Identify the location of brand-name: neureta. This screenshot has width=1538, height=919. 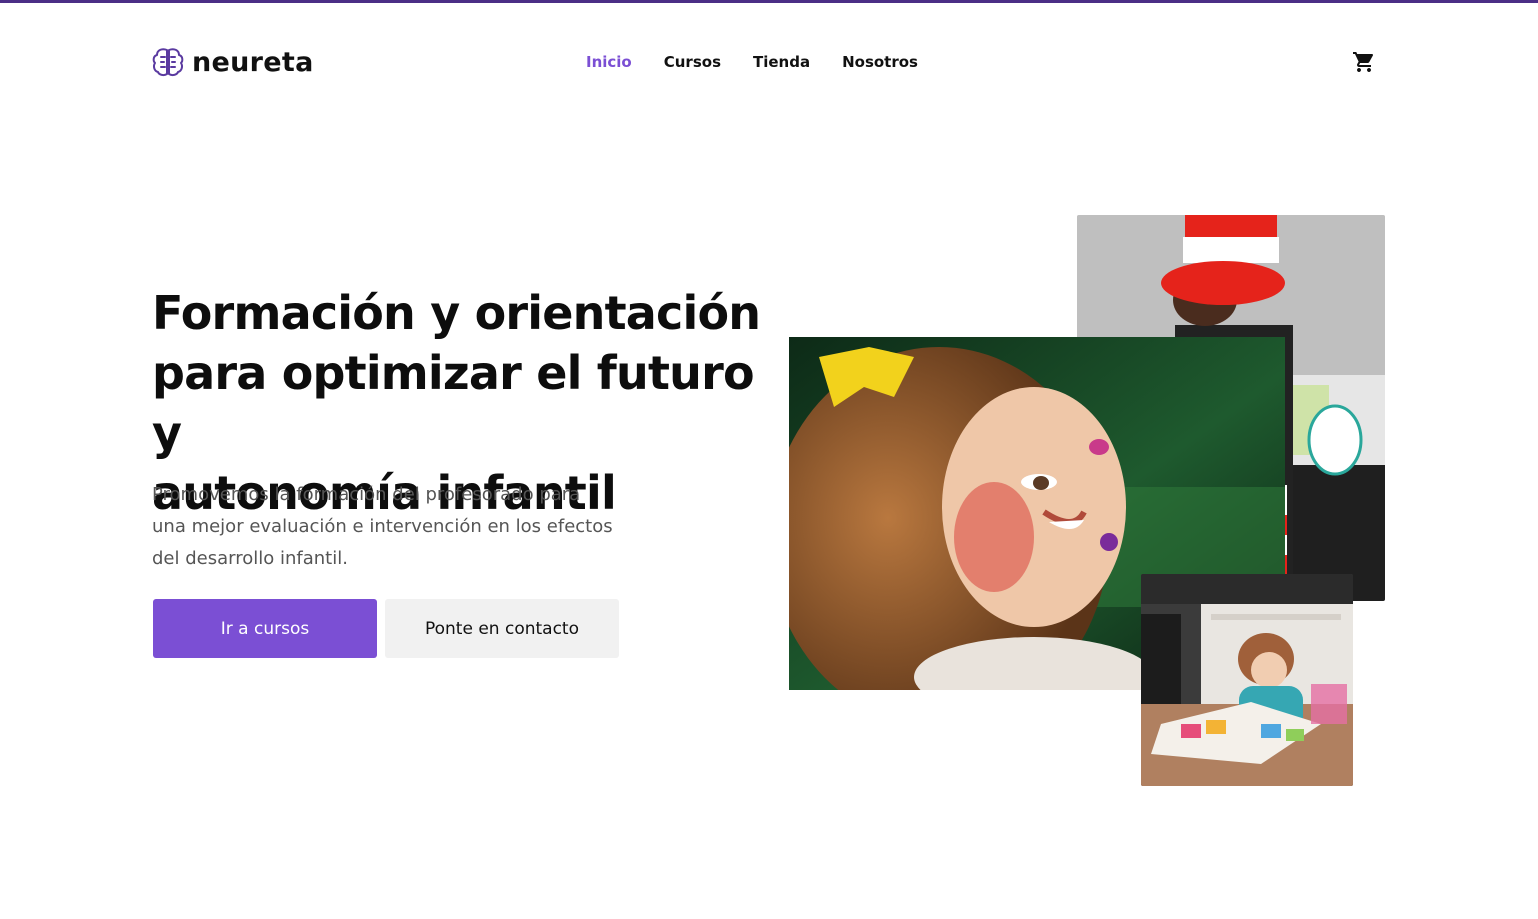
(253, 62).